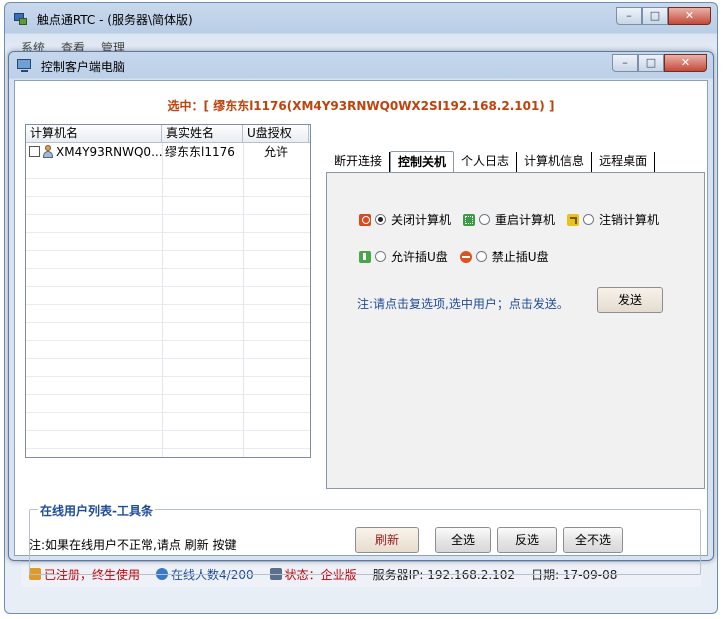  I want to click on tab-remote-desktop: 远程桌面, so click(624, 162).